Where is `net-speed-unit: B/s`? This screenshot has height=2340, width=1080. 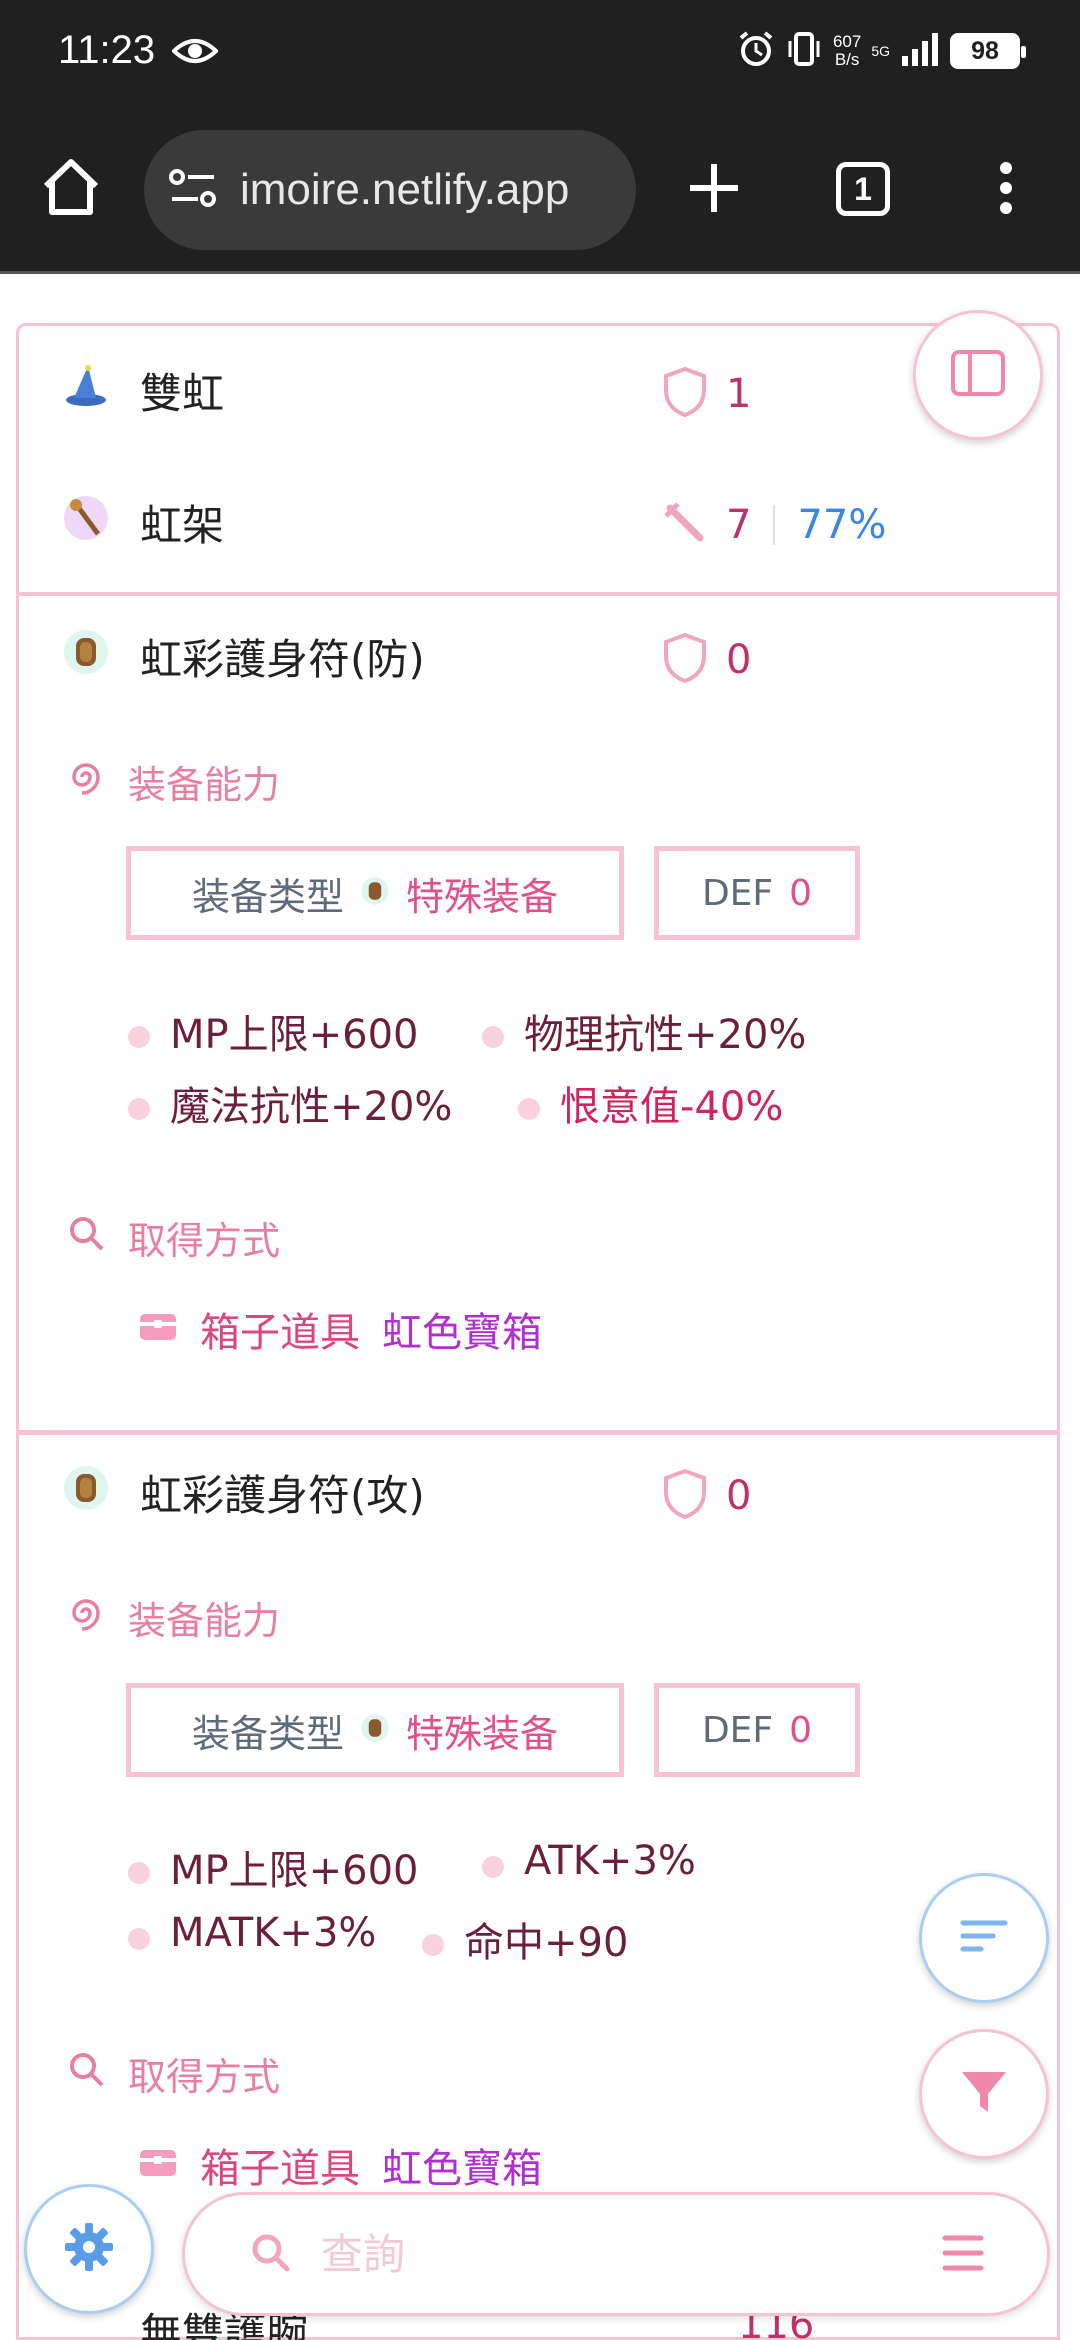
net-speed-unit: B/s is located at coordinates (847, 59).